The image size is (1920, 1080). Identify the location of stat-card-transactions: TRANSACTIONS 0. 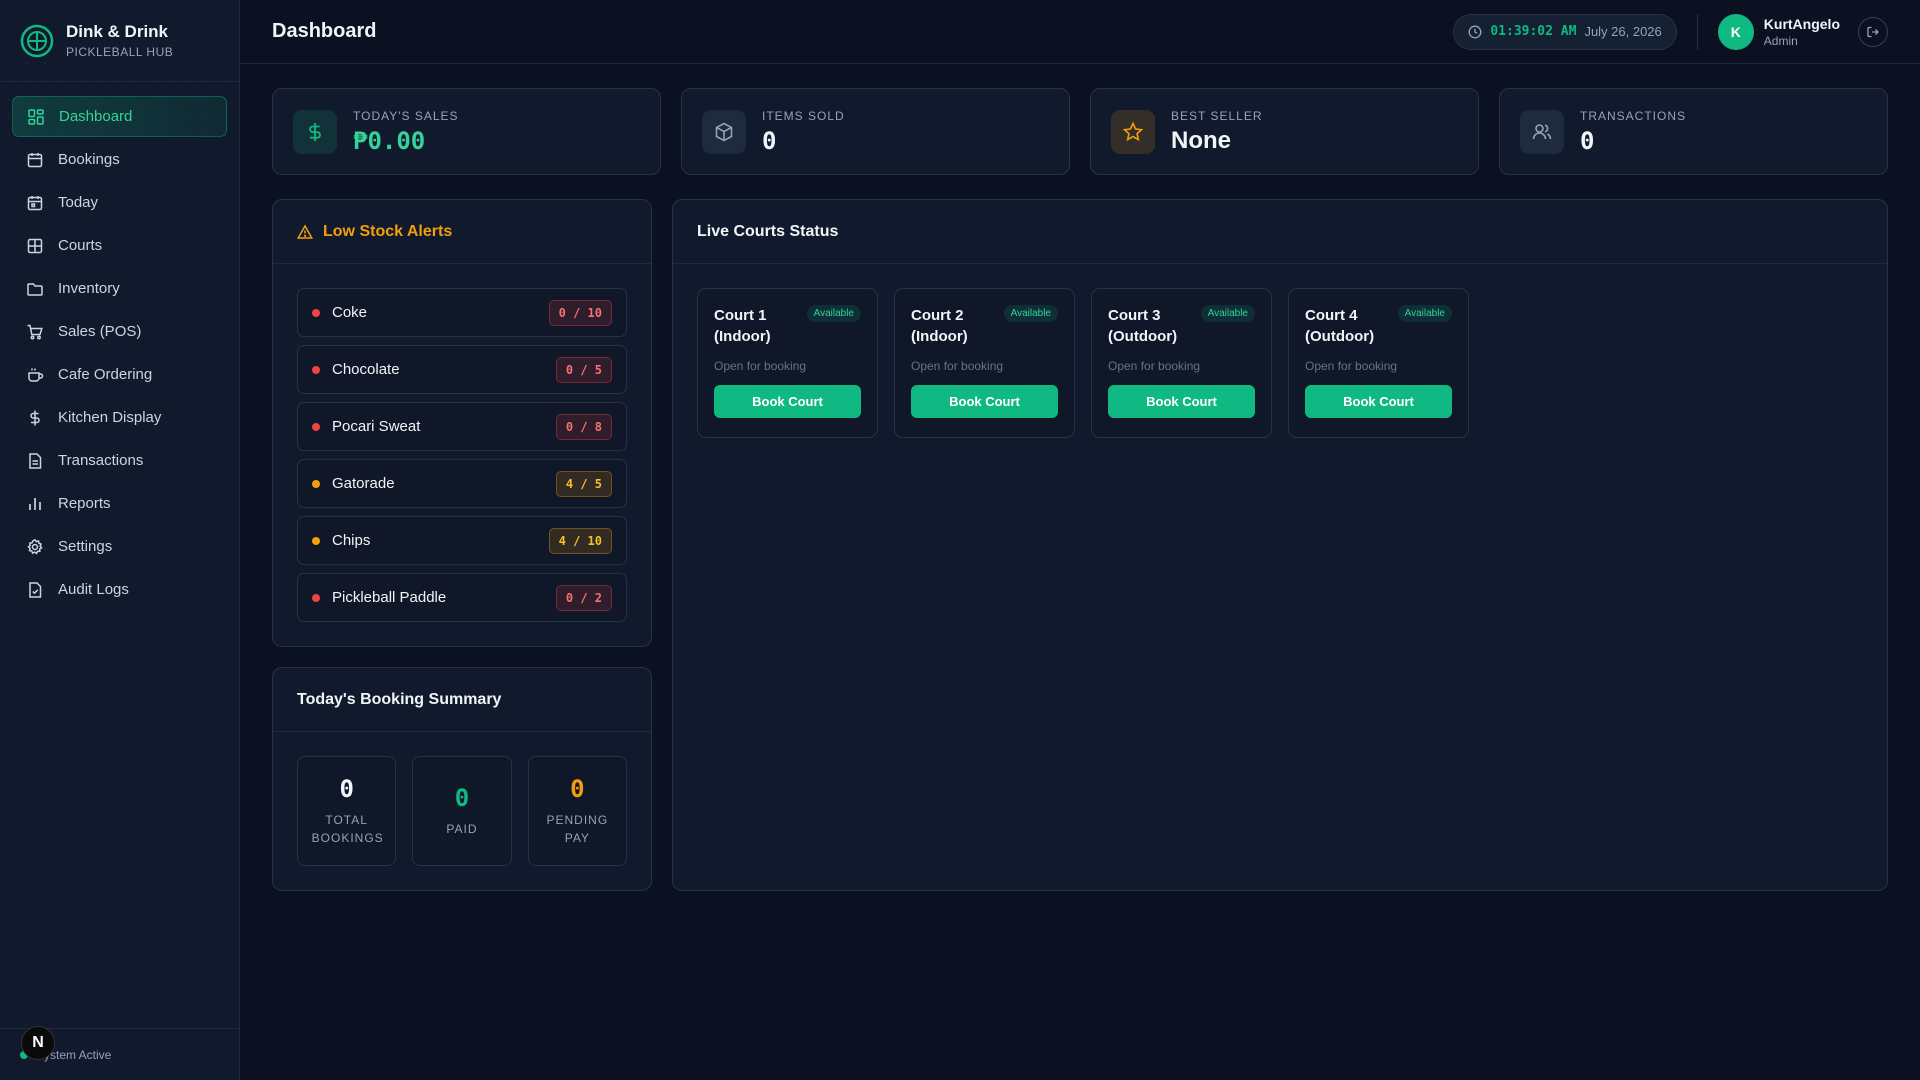
(1693, 131).